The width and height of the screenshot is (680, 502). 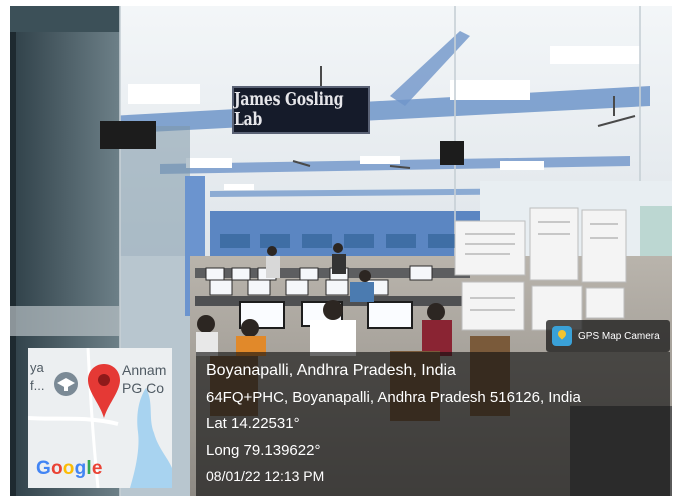 What do you see at coordinates (331, 370) in the screenshot?
I see `place-name: Boyanapalli, Andhra Pradesh, India` at bounding box center [331, 370].